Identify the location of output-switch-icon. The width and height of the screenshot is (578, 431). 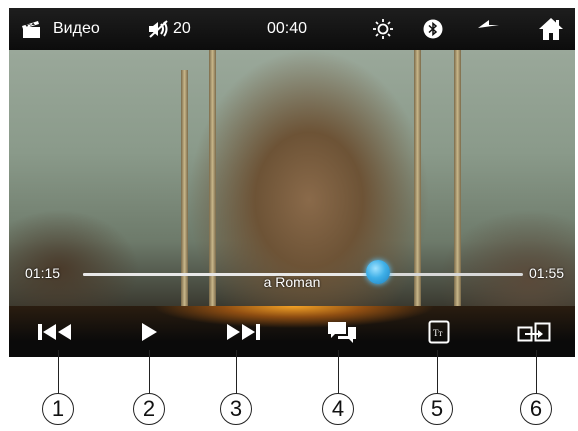
(534, 332).